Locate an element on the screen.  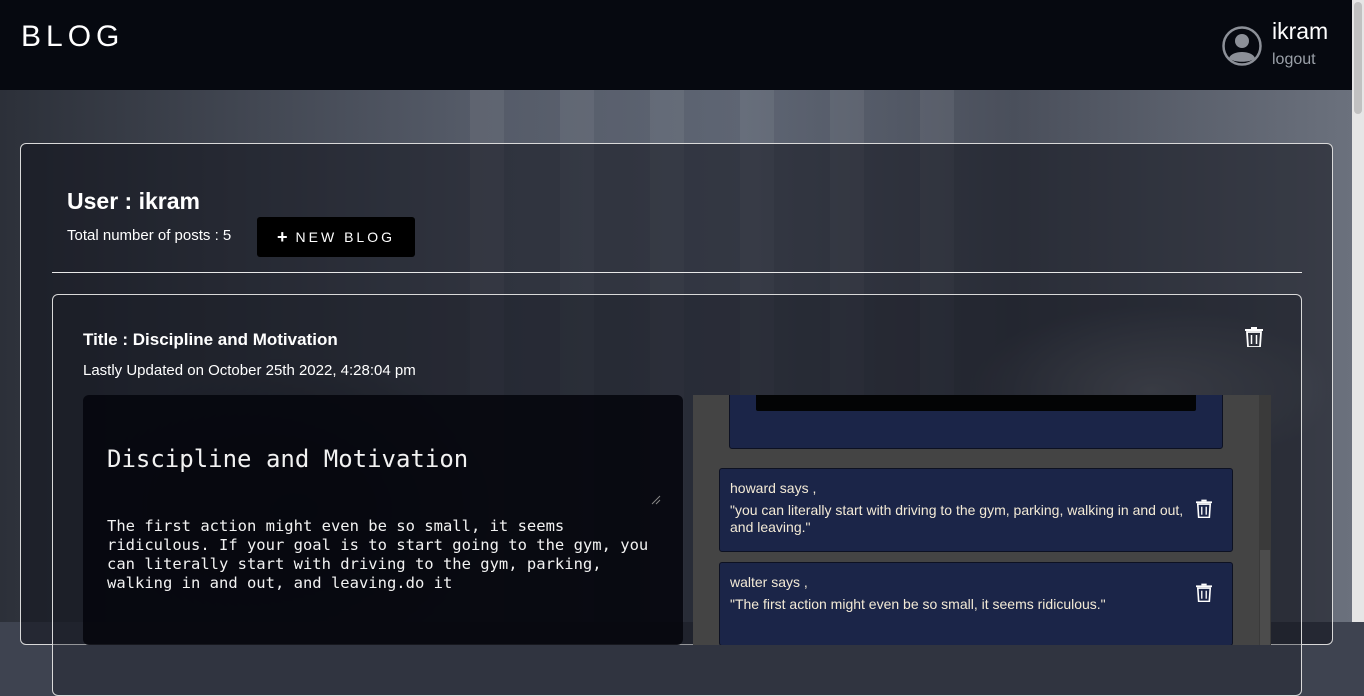
page-scrollbar is located at coordinates (1358, 311).